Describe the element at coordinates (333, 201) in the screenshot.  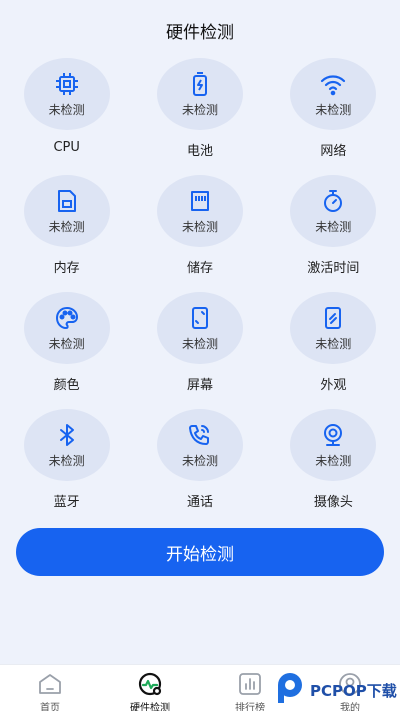
I see `stopwatch-icon` at that location.